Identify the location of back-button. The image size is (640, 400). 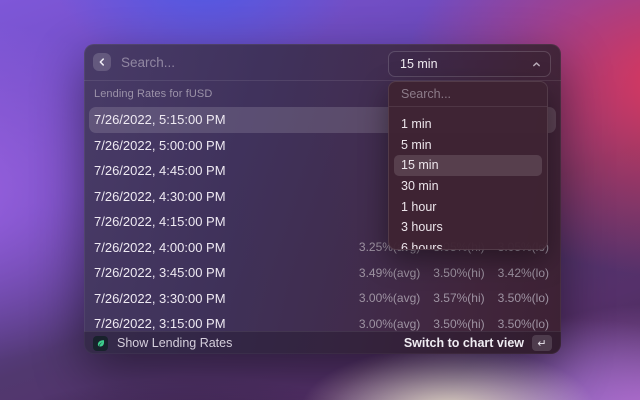
(102, 62).